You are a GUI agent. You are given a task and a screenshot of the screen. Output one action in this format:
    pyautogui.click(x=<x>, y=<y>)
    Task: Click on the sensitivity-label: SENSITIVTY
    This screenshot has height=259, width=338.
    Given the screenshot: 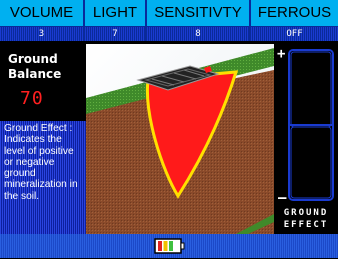 What is the action you would take?
    pyautogui.click(x=198, y=13)
    